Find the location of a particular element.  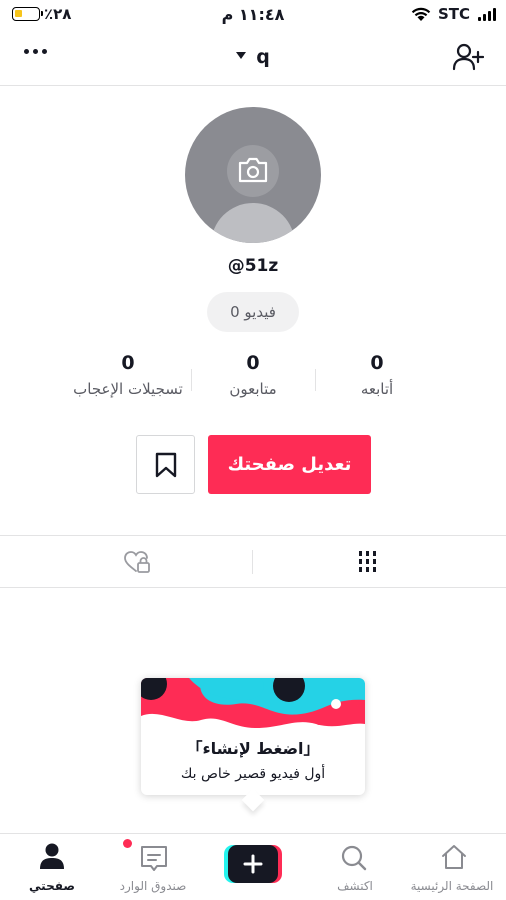

bookmark-icon is located at coordinates (166, 465).